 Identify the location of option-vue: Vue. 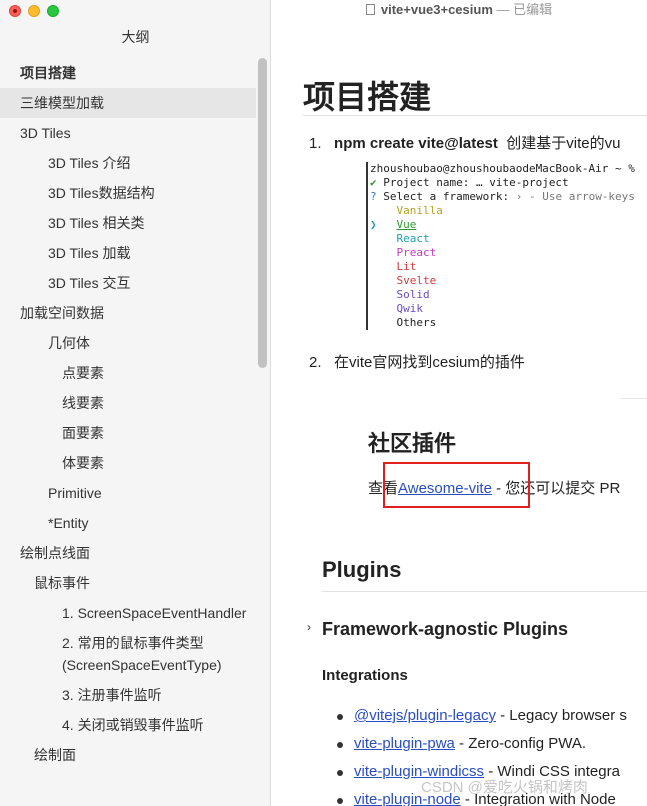
(406, 224).